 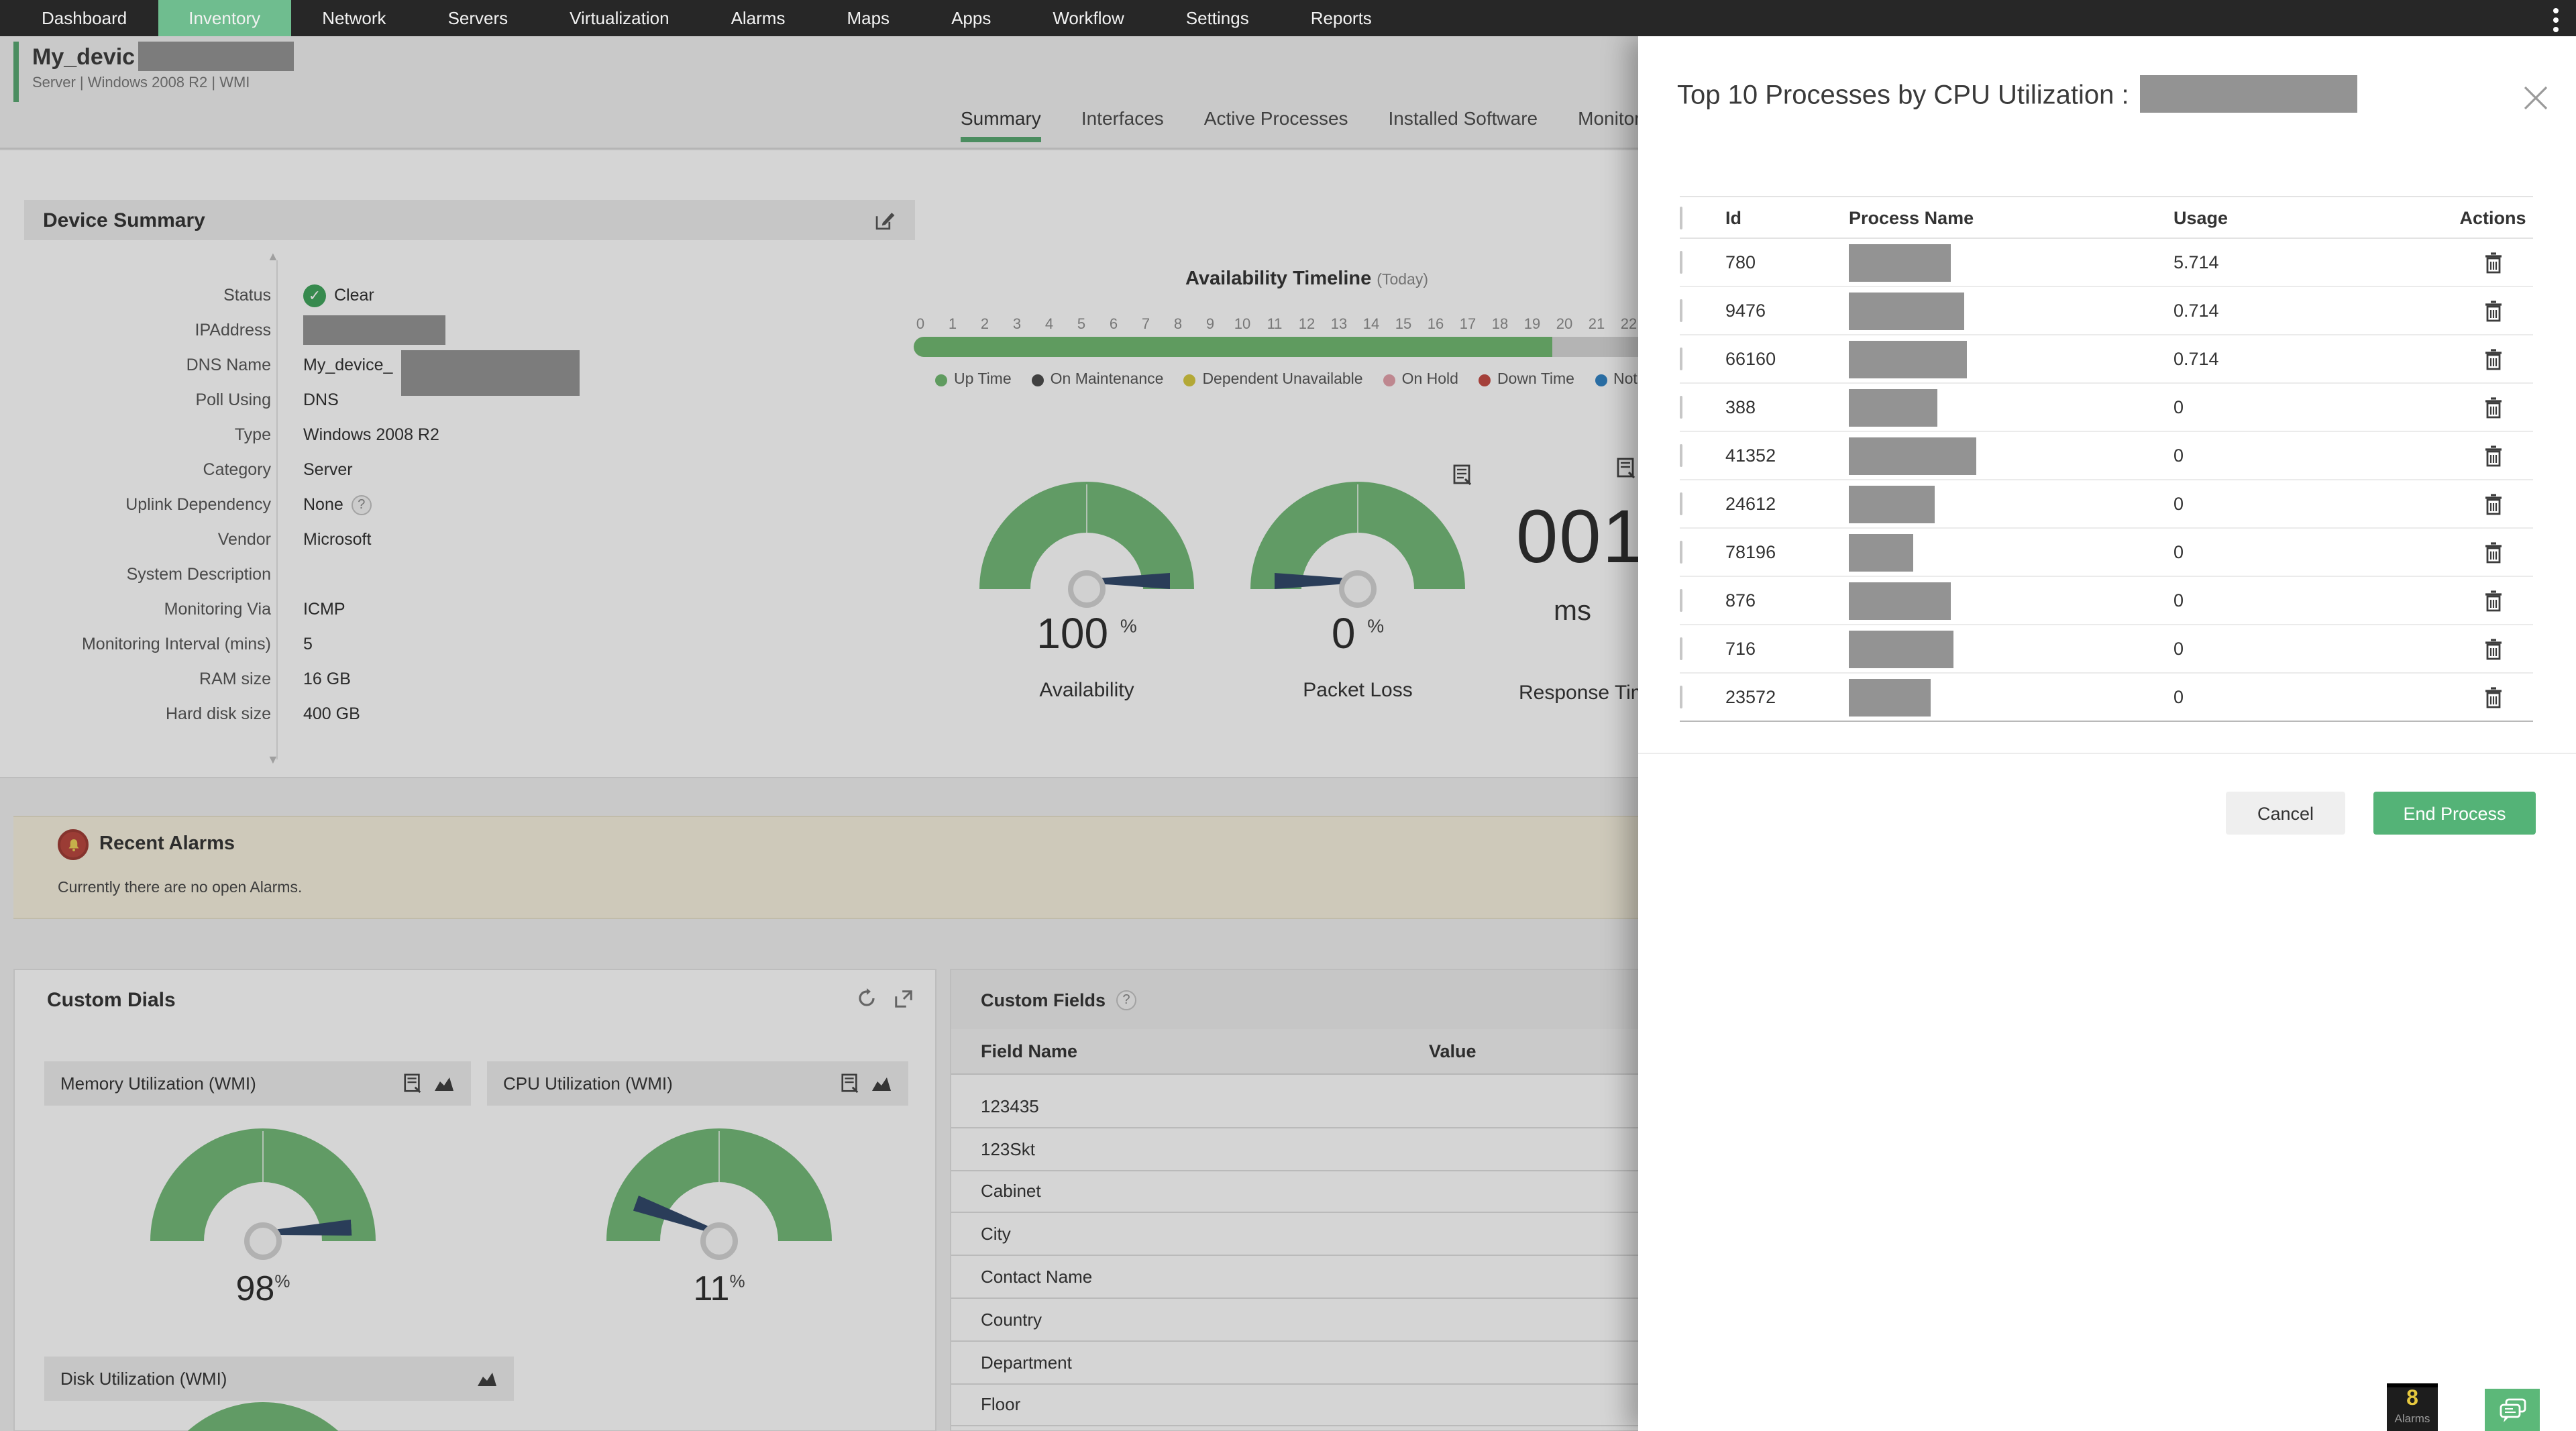 I want to click on nav-reports: Reports, so click(x=1341, y=18).